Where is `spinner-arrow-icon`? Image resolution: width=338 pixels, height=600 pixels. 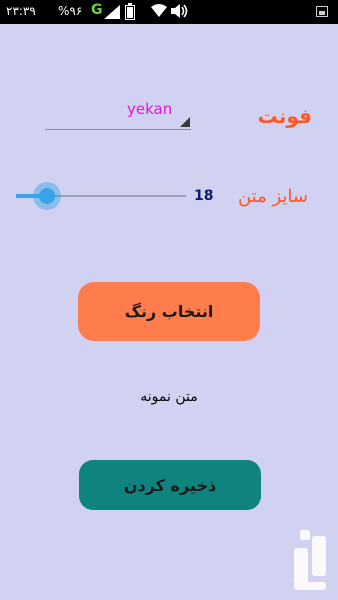 spinner-arrow-icon is located at coordinates (185, 122).